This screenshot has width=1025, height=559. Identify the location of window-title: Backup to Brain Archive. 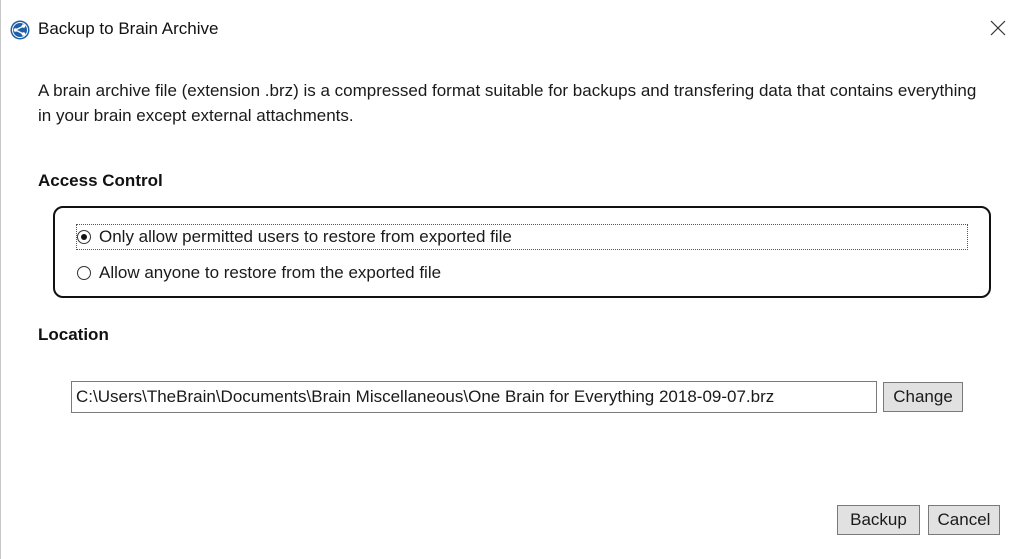
(128, 28).